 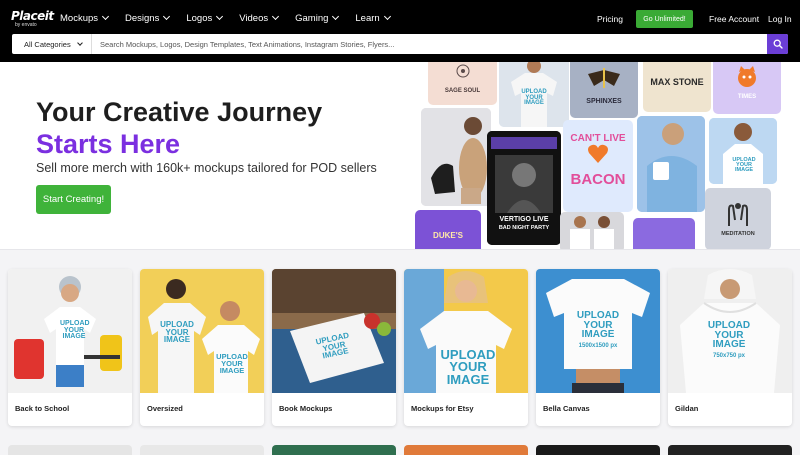 What do you see at coordinates (108, 144) in the screenshot?
I see `hero-title-highlight: Starts Here` at bounding box center [108, 144].